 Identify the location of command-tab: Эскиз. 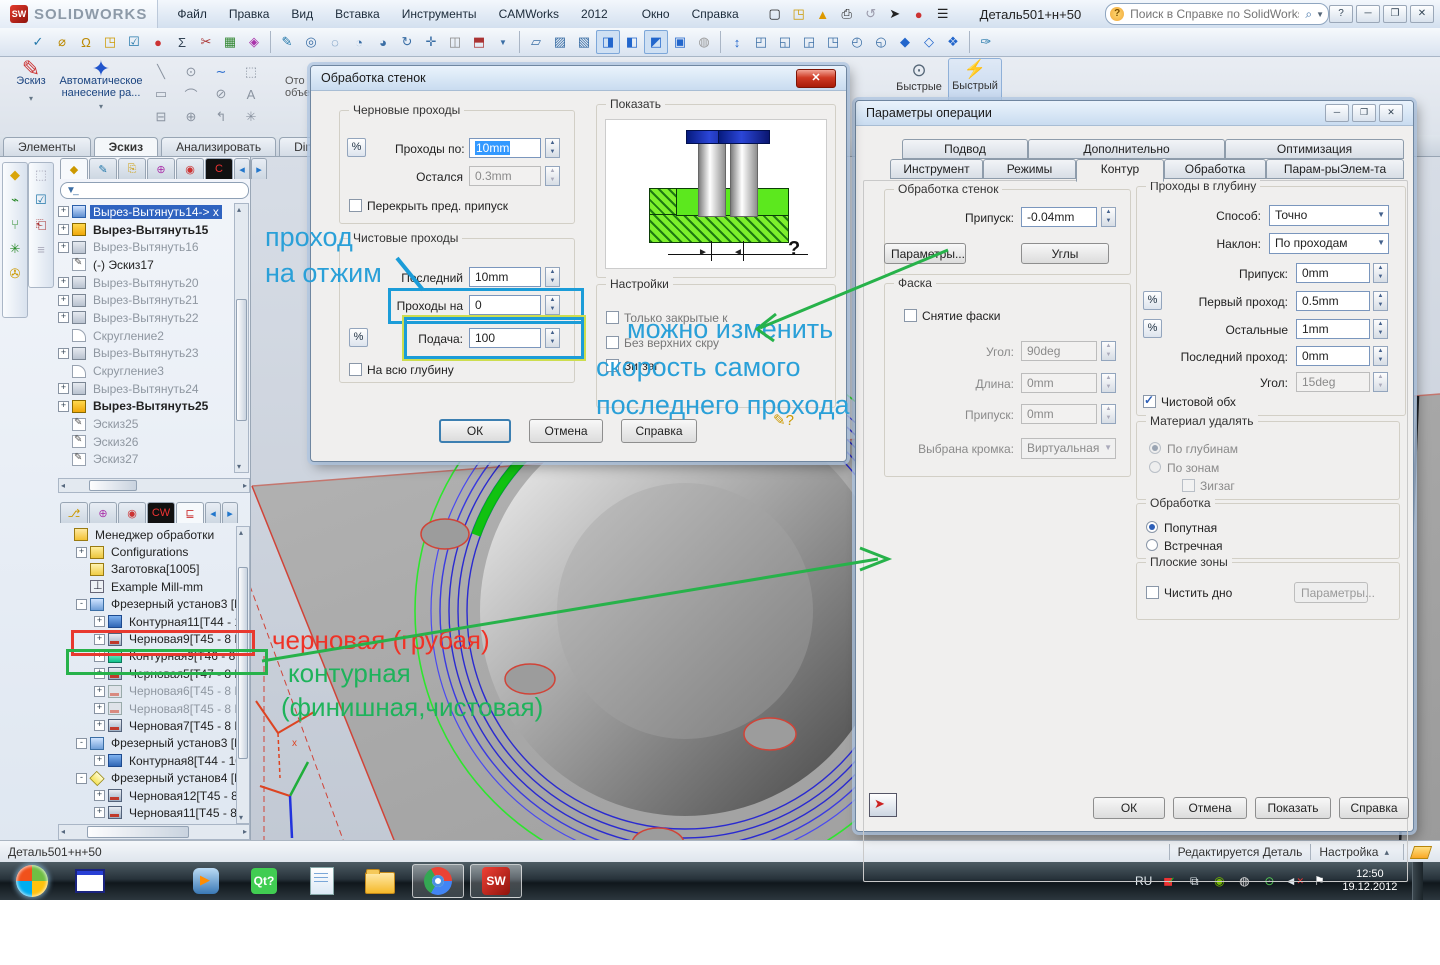
(126, 146).